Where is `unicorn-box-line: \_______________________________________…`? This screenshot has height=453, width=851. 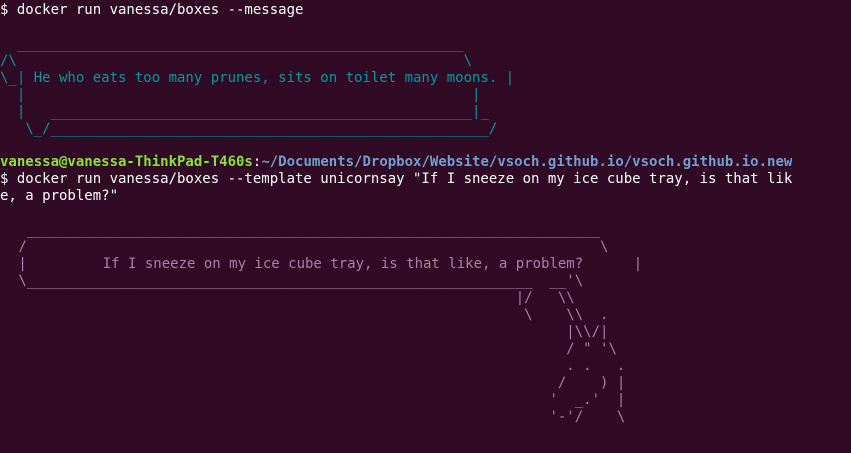 unicorn-box-line: \_______________________________________… is located at coordinates (297, 281).